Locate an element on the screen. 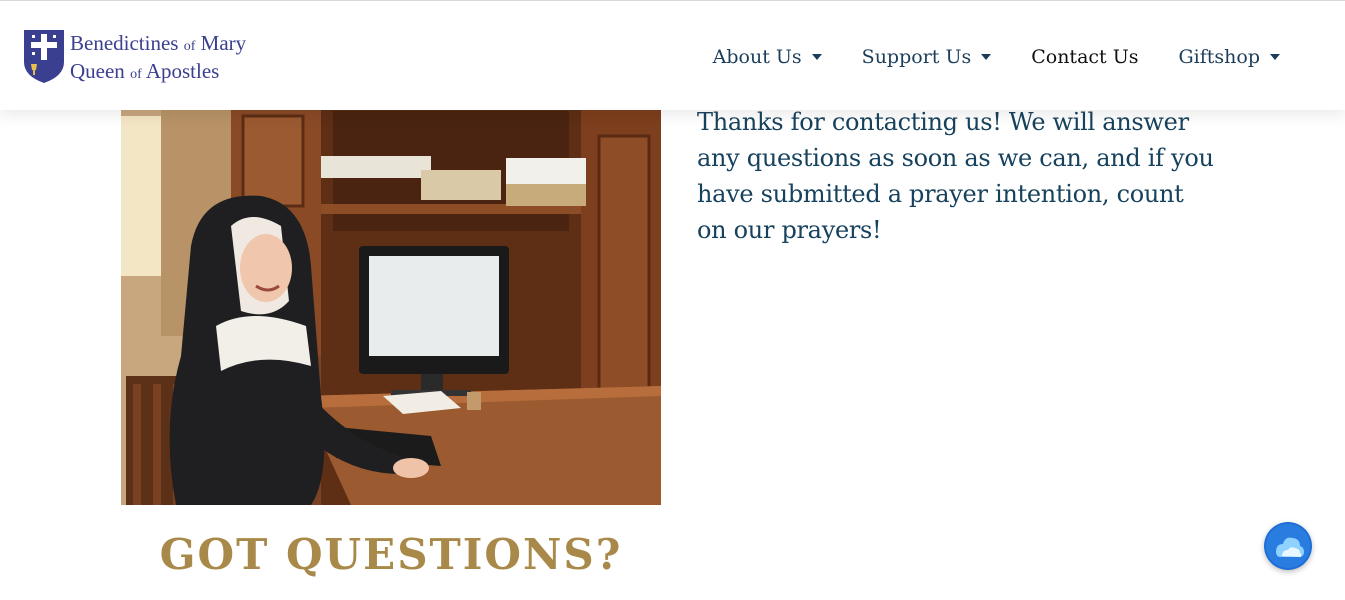 The height and width of the screenshot is (600, 1345). brand-line2-main: Queen is located at coordinates (97, 71).